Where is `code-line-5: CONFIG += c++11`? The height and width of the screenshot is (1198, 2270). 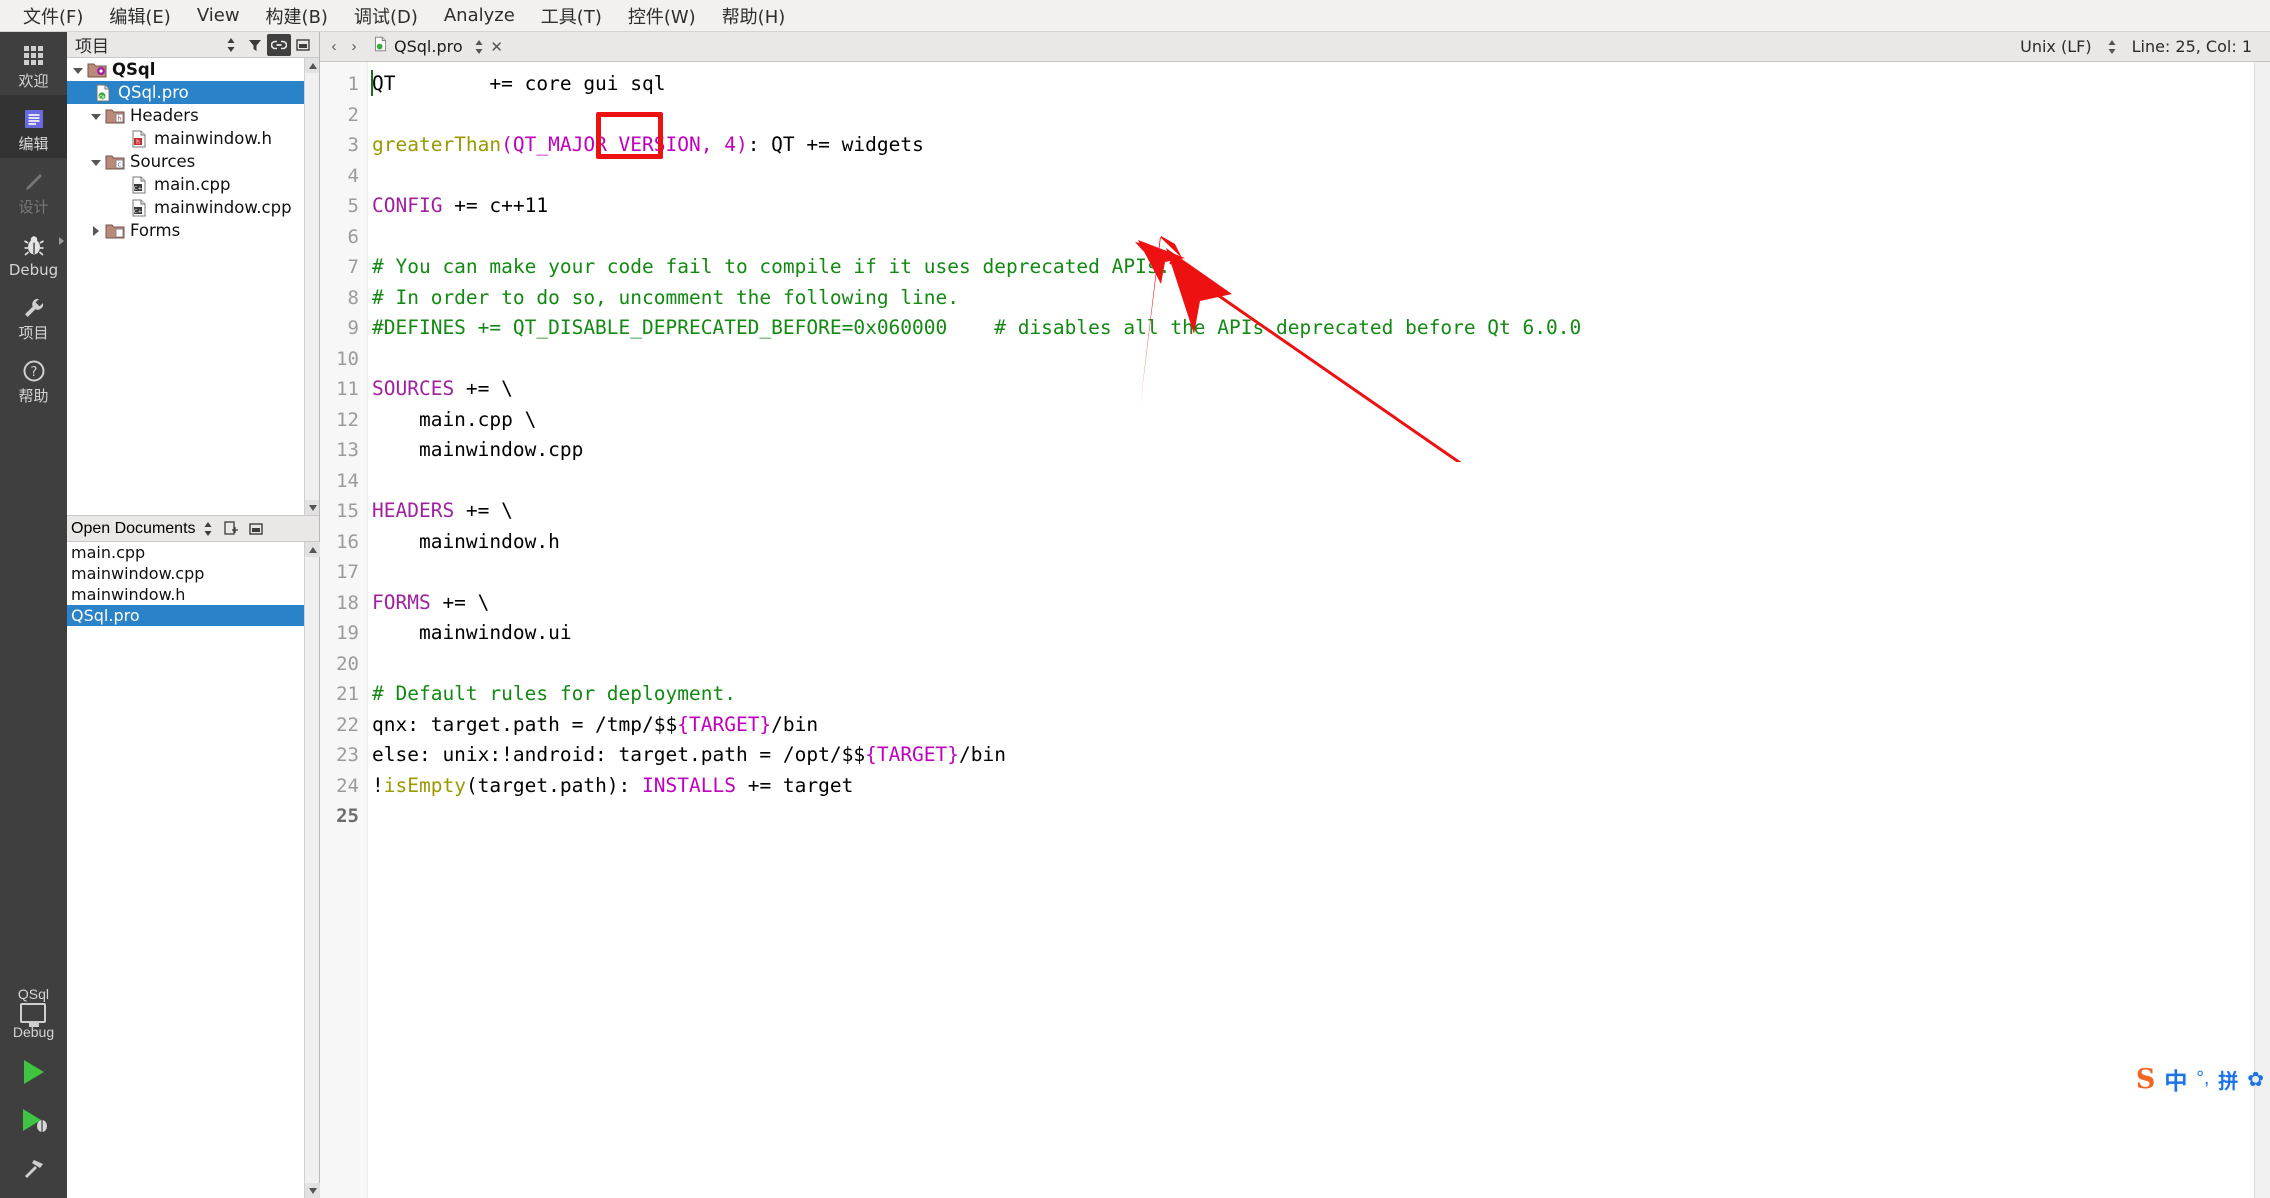 code-line-5: CONFIG += c++11 is located at coordinates (1319, 206).